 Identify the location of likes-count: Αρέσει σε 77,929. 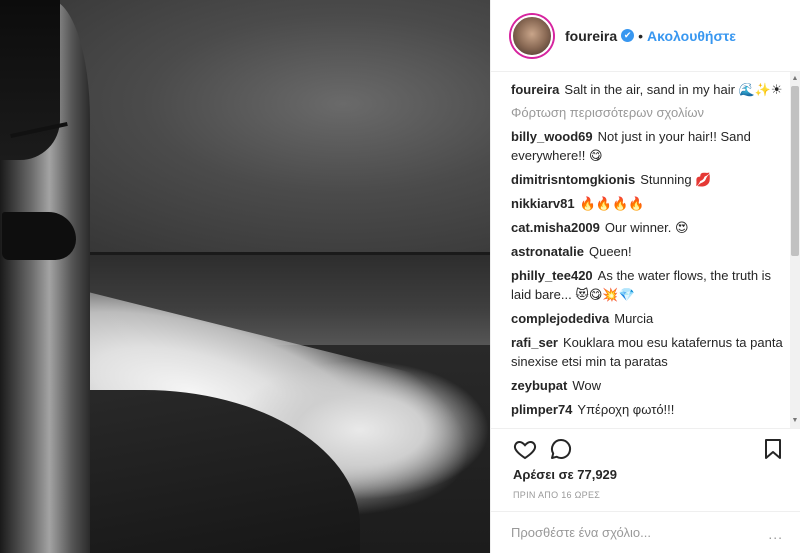
(565, 474).